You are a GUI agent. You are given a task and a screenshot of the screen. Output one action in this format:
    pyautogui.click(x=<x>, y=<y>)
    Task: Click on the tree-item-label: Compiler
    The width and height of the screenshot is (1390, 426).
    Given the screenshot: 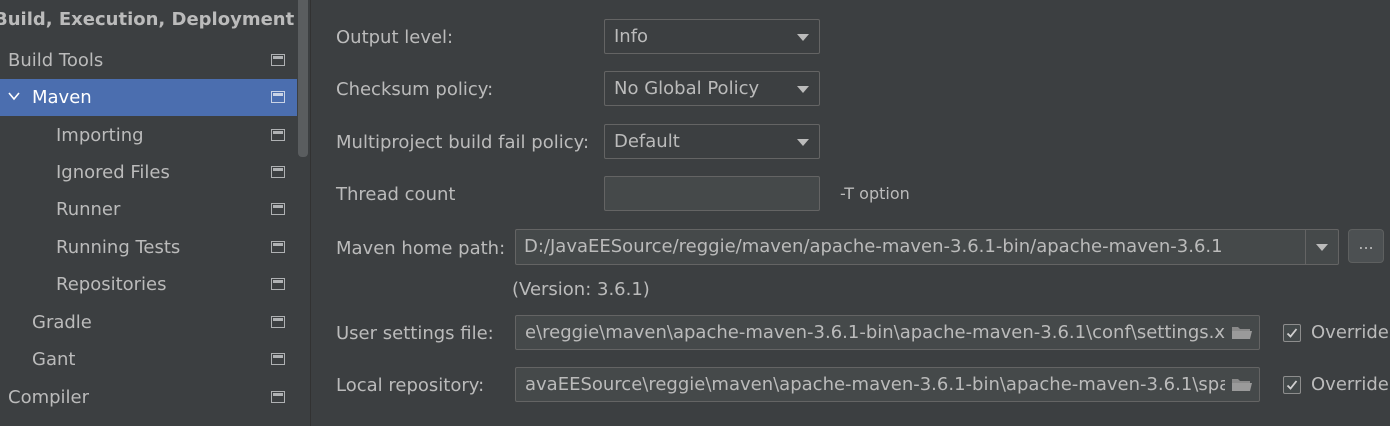 What is the action you would take?
    pyautogui.click(x=49, y=397)
    